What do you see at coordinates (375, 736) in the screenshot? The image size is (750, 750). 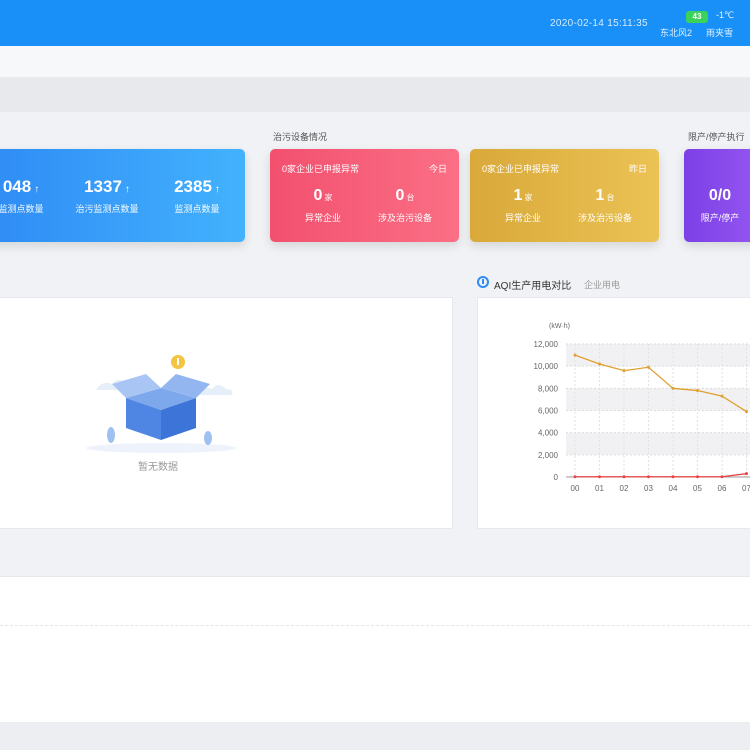 I see `footer-bar` at bounding box center [375, 736].